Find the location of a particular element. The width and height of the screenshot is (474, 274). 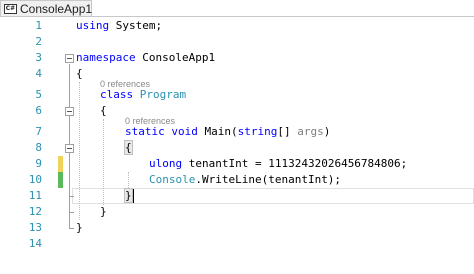

tab-consoleapp1: C# ConsoleApp1 is located at coordinates (46, 8).